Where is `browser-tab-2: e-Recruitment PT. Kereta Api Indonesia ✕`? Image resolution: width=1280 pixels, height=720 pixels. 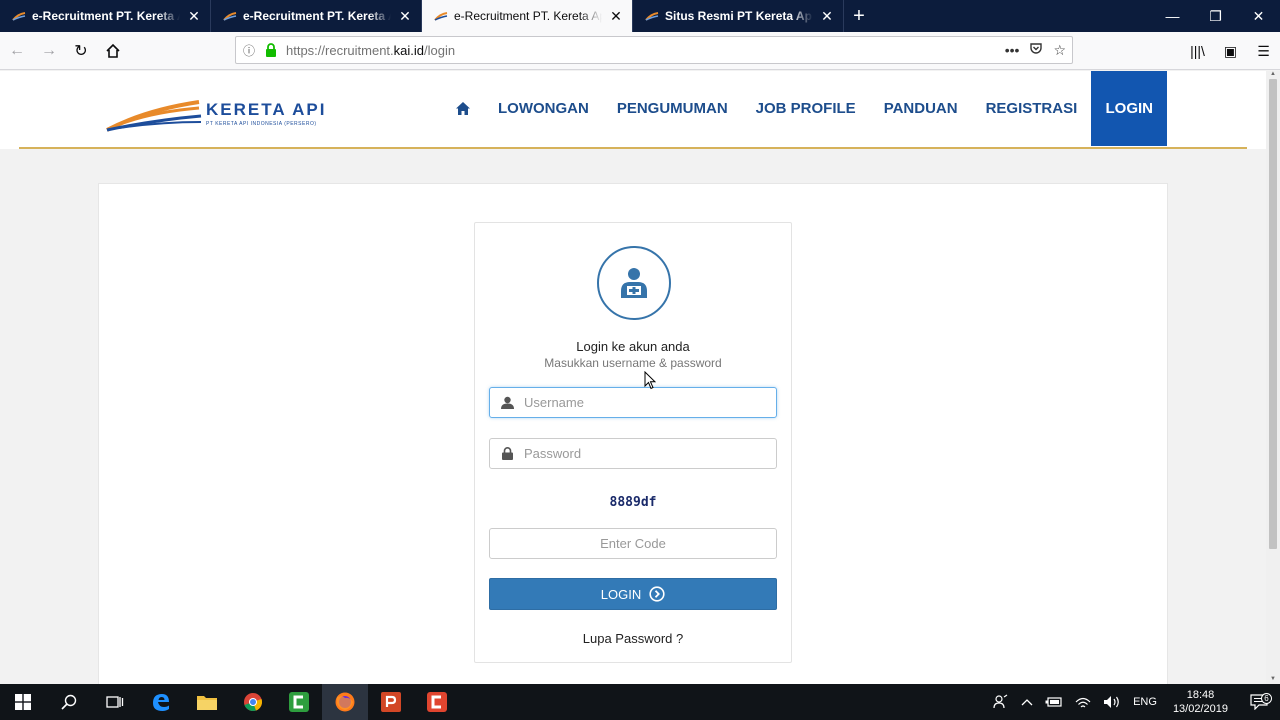
browser-tab-2: e-Recruitment PT. Kereta Api Indonesia ✕ is located at coordinates (316, 16).